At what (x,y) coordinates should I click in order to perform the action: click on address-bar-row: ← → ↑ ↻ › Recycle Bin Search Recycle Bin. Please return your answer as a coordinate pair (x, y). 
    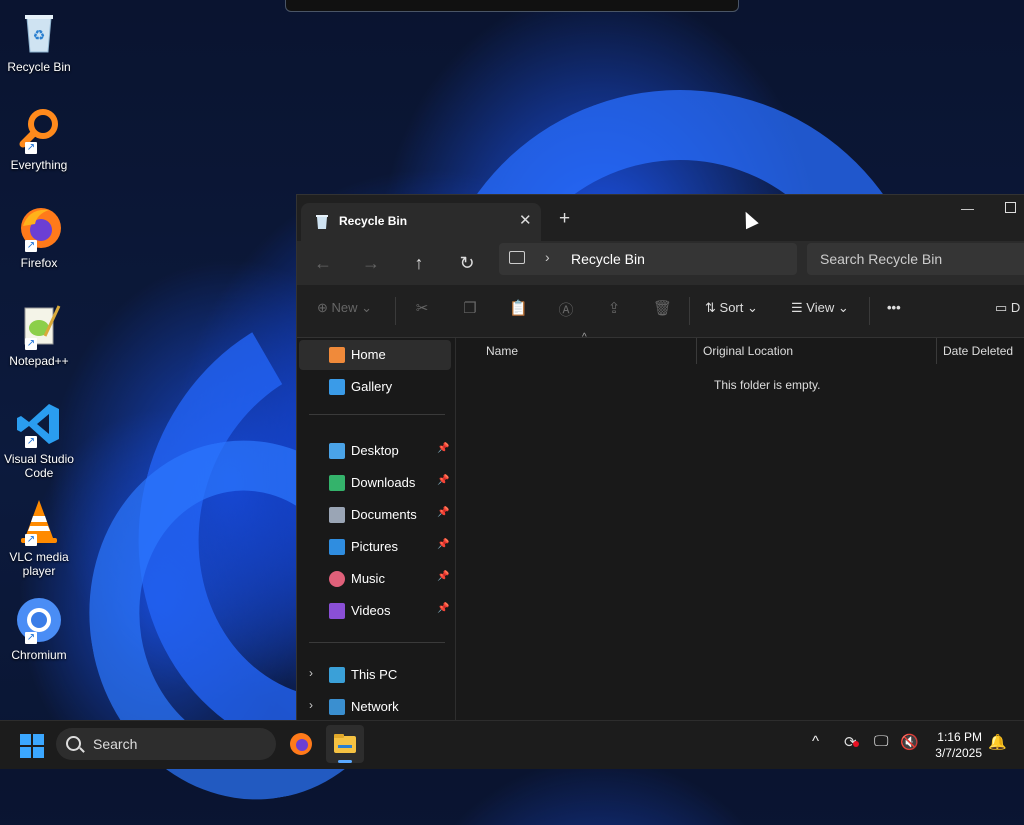
    Looking at the image, I should click on (660, 263).